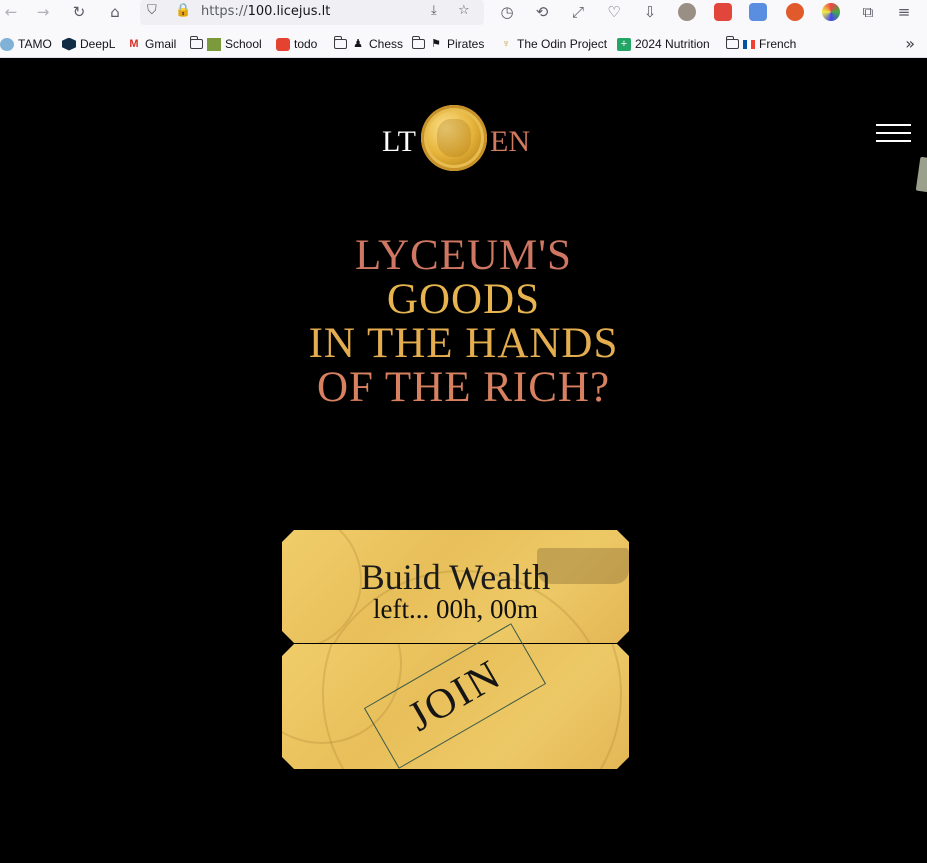  Describe the element at coordinates (151, 44) in the screenshot. I see `bookmark-gmail: M Gmail` at that location.